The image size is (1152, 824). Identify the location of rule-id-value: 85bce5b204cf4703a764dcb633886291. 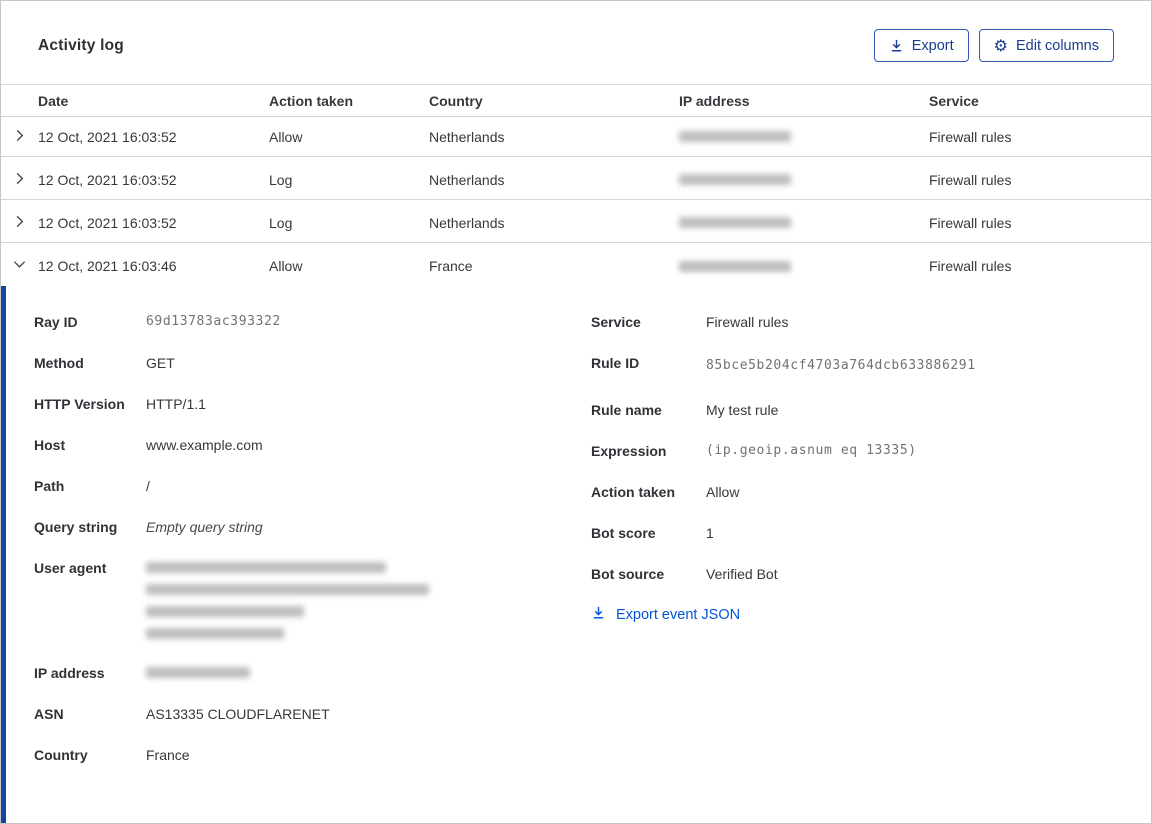
(841, 365).